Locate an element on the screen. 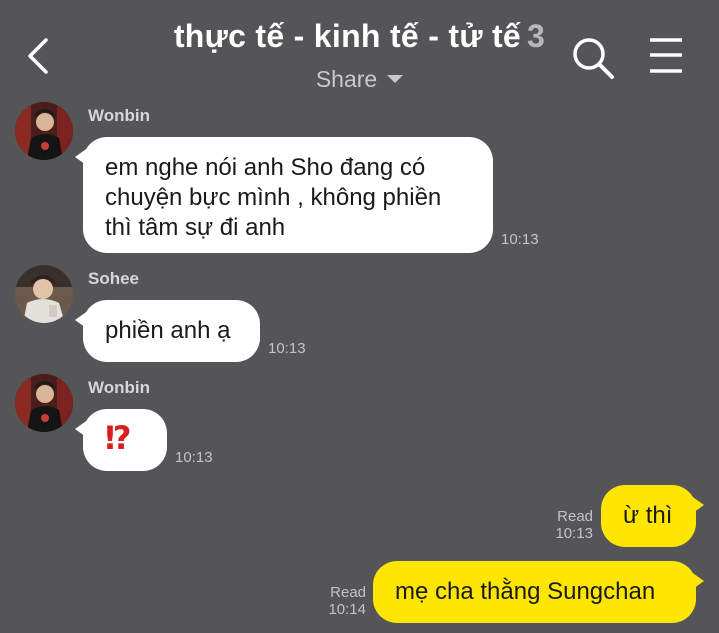  message-bubble: ừ thì is located at coordinates (652, 516).